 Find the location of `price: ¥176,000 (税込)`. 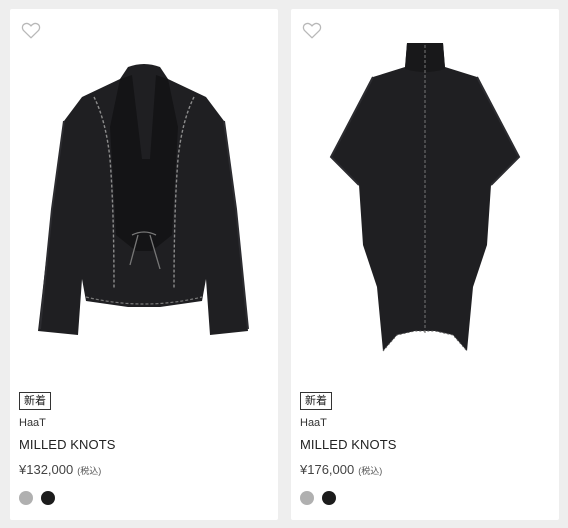

price: ¥176,000 (税込) is located at coordinates (341, 469).